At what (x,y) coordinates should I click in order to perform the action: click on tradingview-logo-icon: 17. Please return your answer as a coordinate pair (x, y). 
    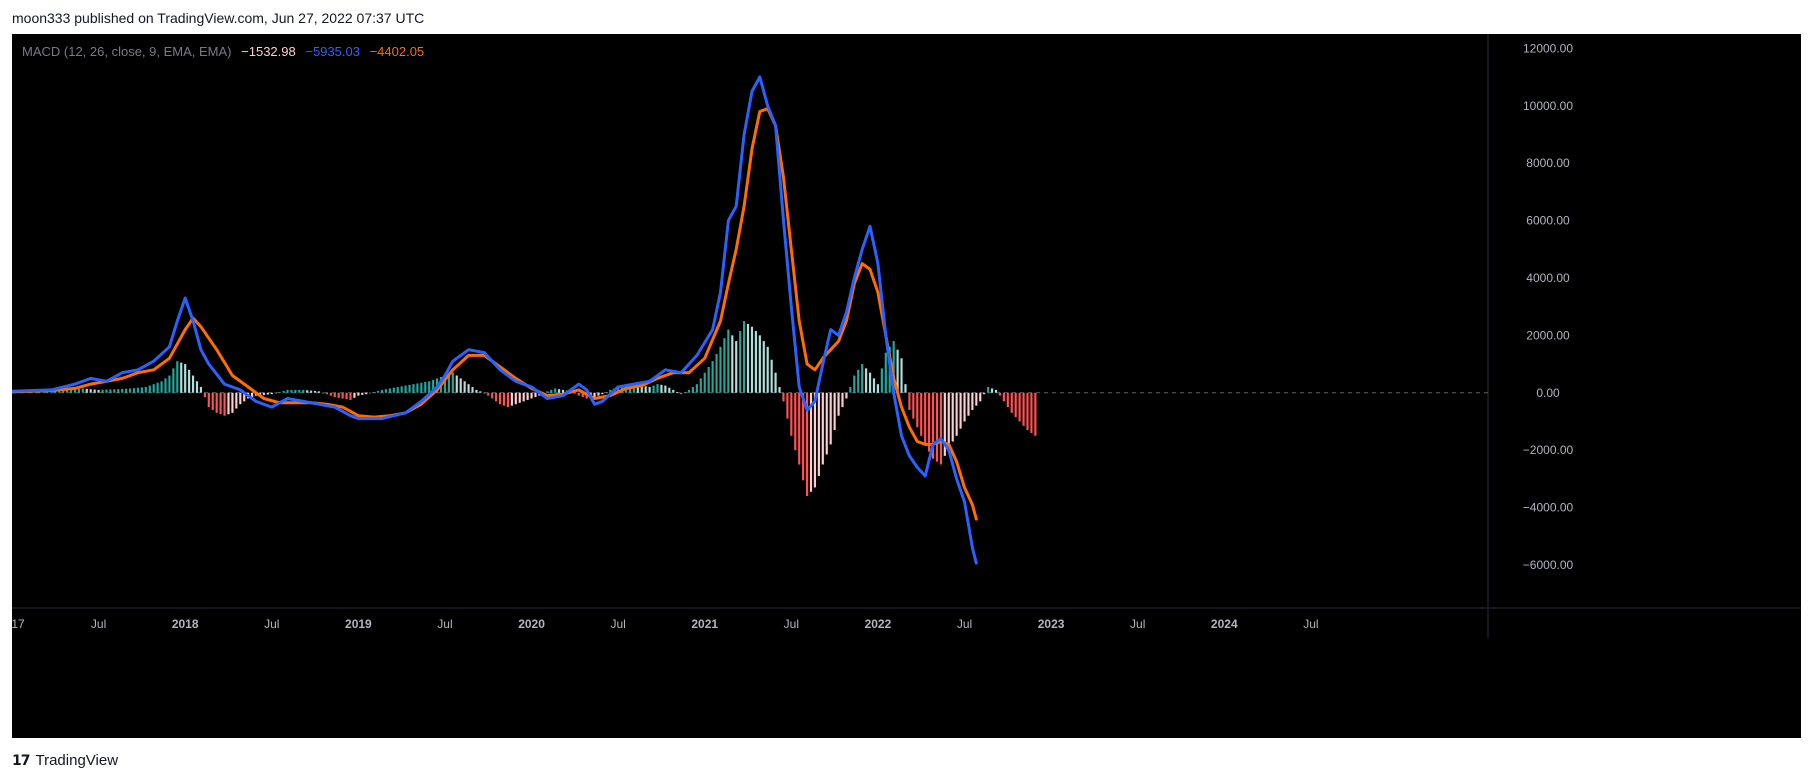
    Looking at the image, I should click on (21, 760).